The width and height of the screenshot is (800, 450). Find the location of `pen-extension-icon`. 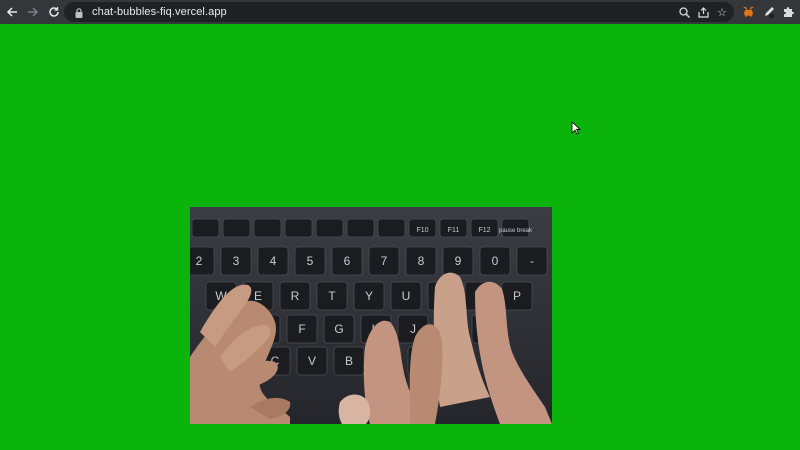

pen-extension-icon is located at coordinates (769, 12).